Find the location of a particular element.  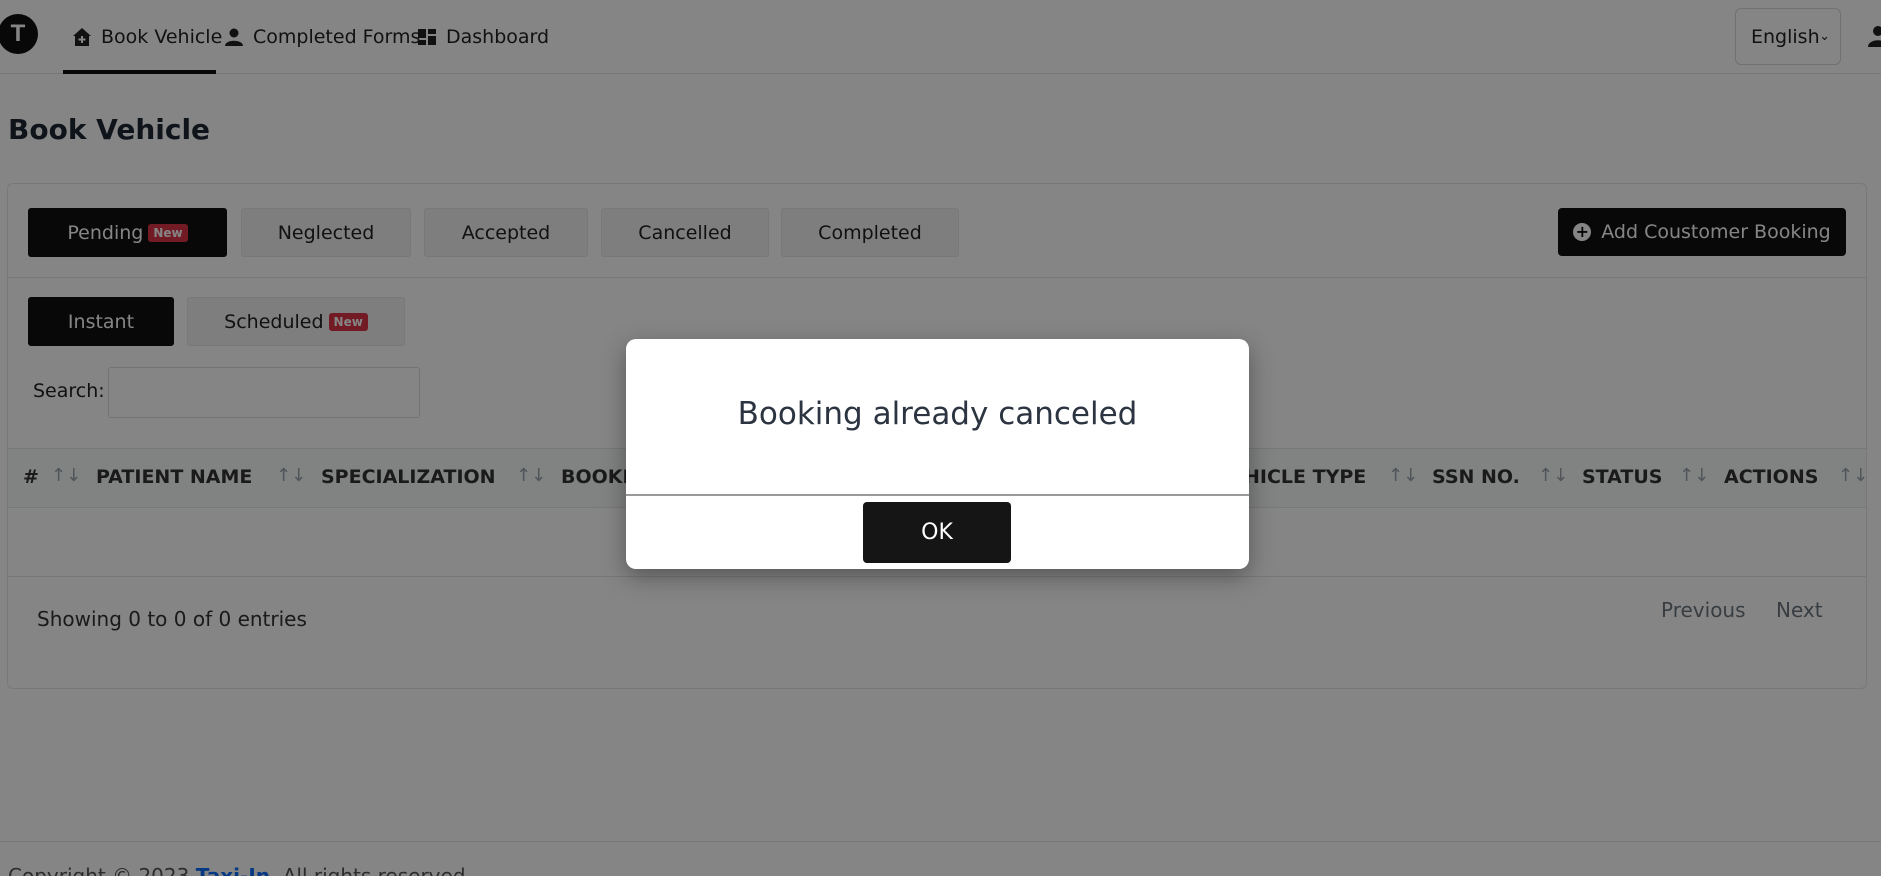

ok-button: OK is located at coordinates (937, 532).